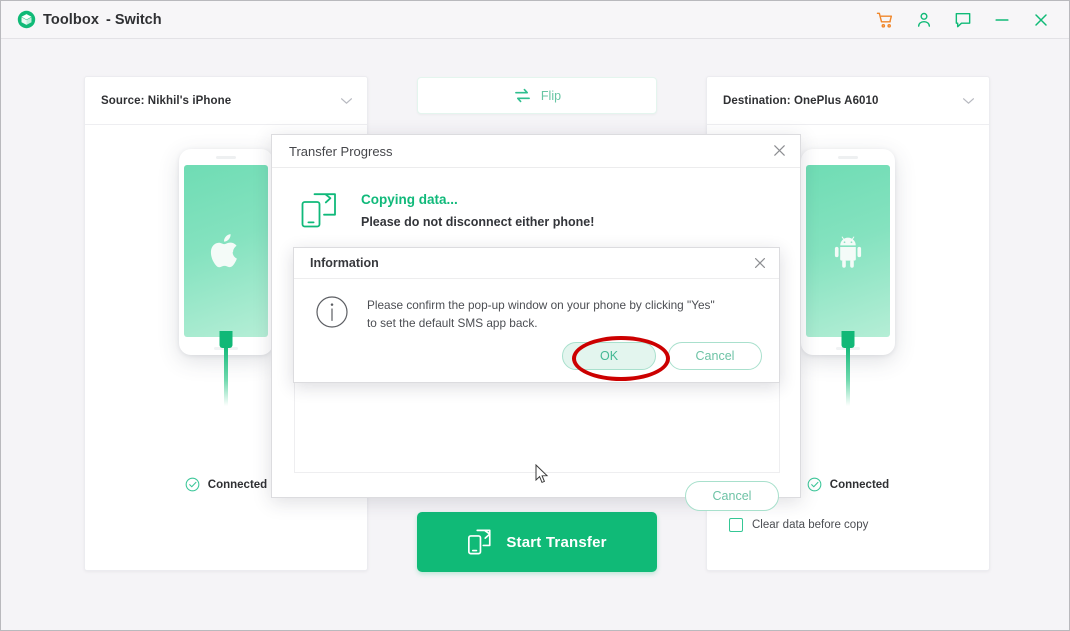 The width and height of the screenshot is (1070, 631). Describe the element at coordinates (1002, 20) in the screenshot. I see `minimize-icon` at that location.